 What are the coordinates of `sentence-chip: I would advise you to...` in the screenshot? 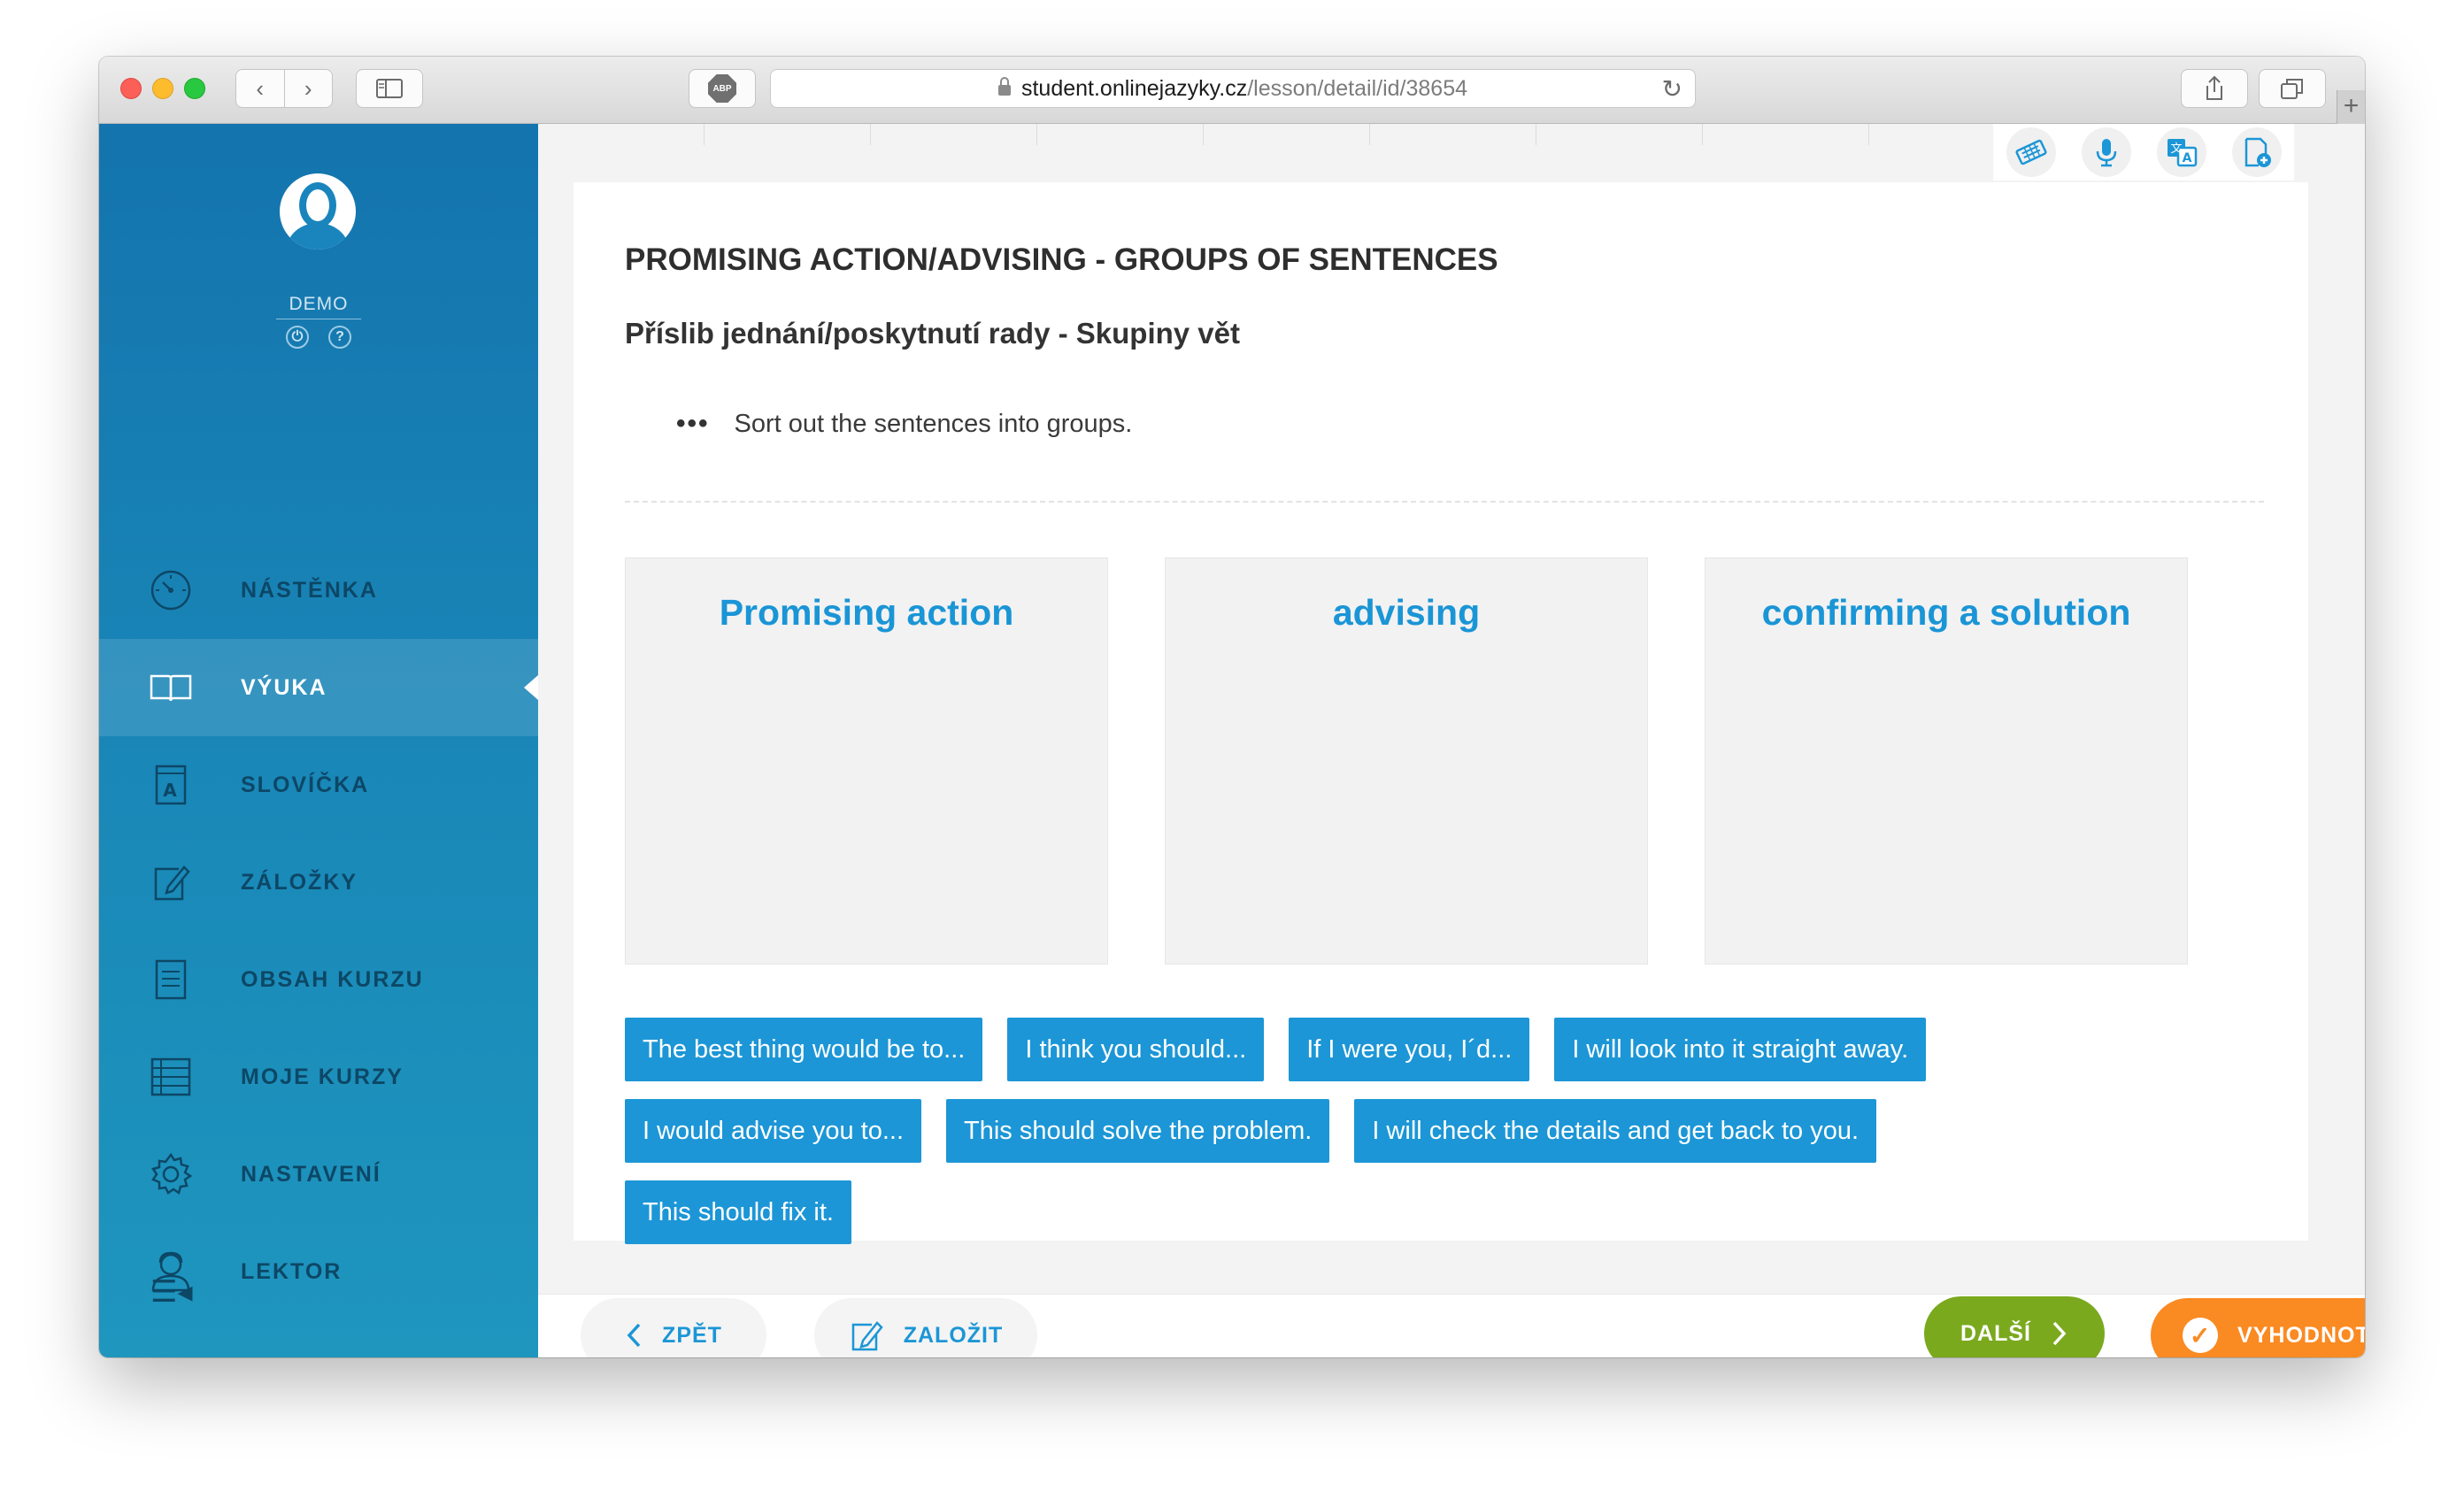 It's located at (773, 1131).